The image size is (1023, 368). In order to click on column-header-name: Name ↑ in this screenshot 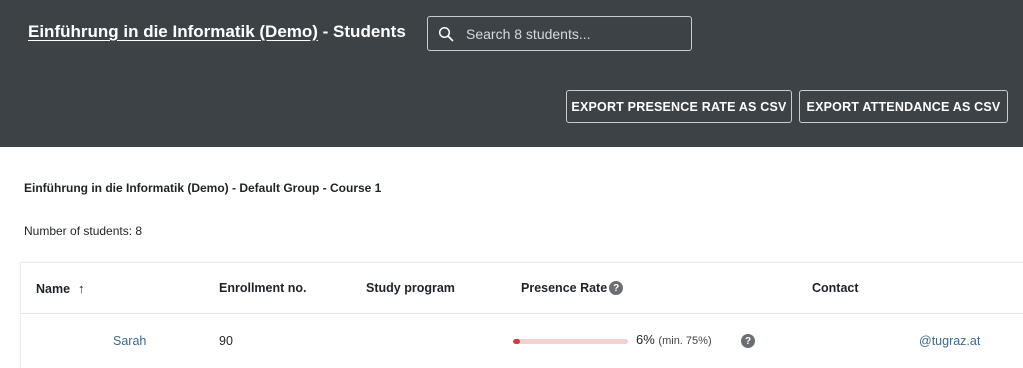, I will do `click(60, 288)`.